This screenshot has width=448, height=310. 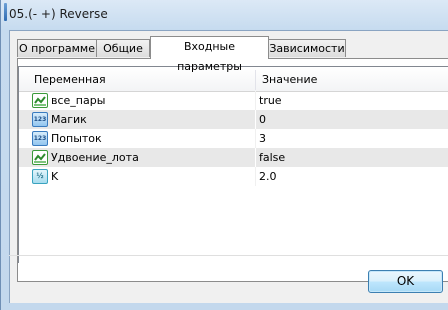 I want to click on table-row: 123 Попыток 3, so click(x=233, y=138).